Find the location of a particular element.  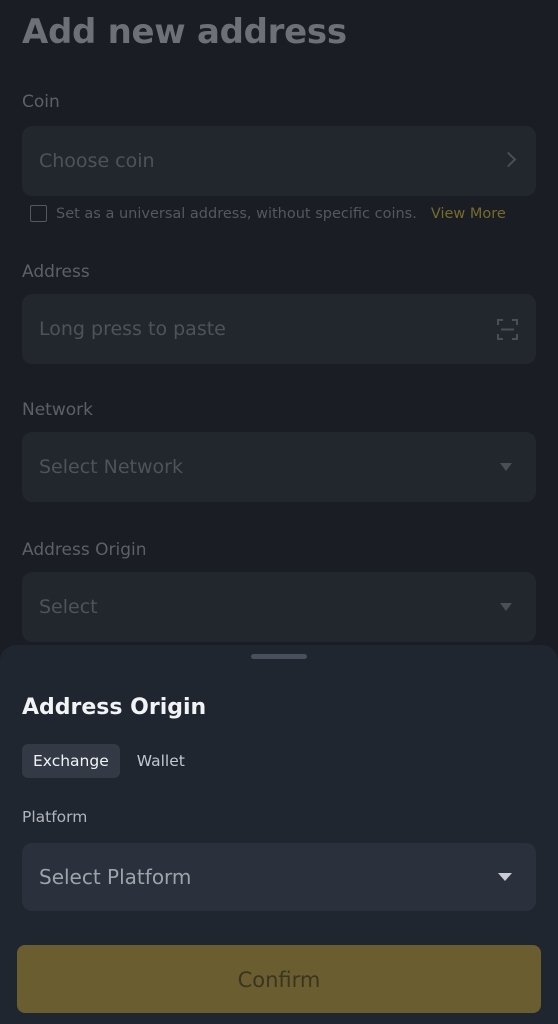

page-title: Add new address is located at coordinates (184, 32).